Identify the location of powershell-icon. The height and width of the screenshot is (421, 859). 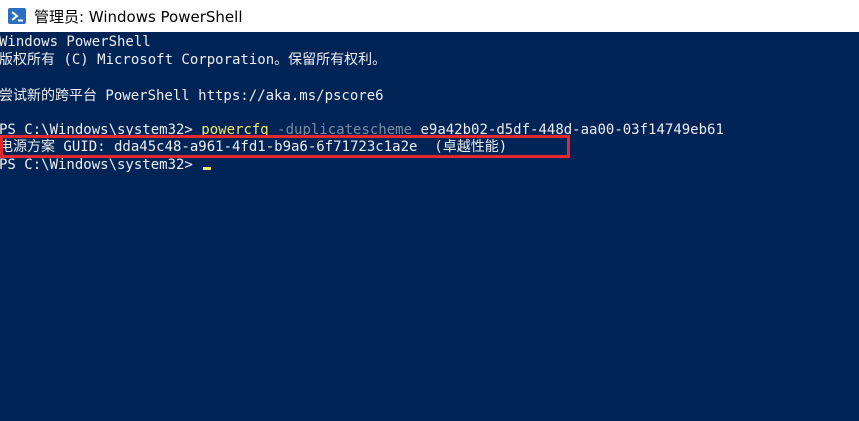
(17, 16).